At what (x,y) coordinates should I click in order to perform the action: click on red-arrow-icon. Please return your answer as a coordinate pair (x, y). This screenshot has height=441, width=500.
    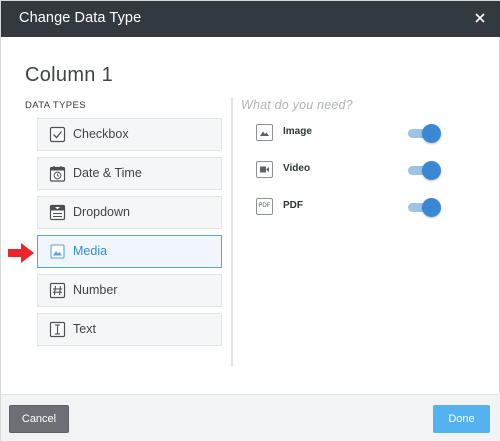
    Looking at the image, I should click on (21, 253).